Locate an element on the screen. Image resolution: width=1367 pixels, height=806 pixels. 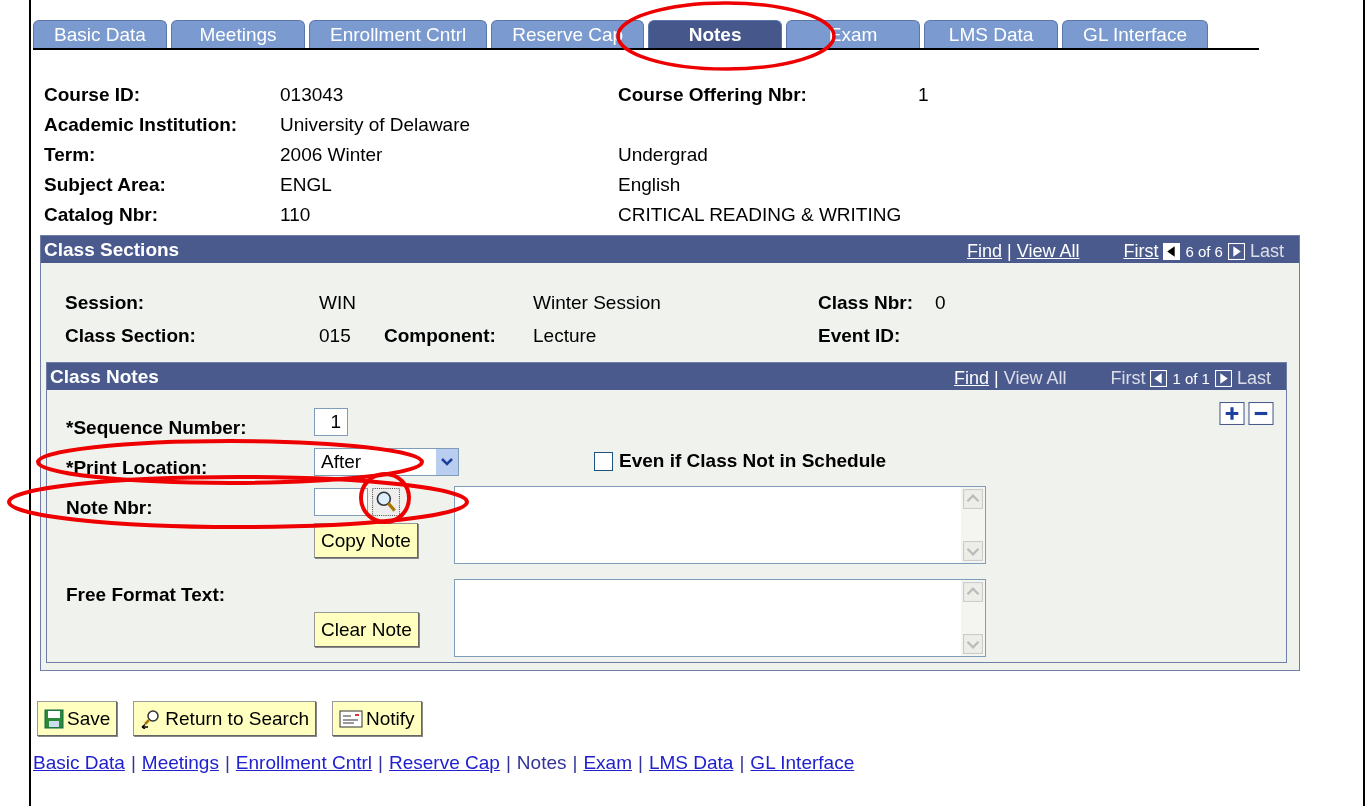
delete-row-icon is located at coordinates (1261, 413).